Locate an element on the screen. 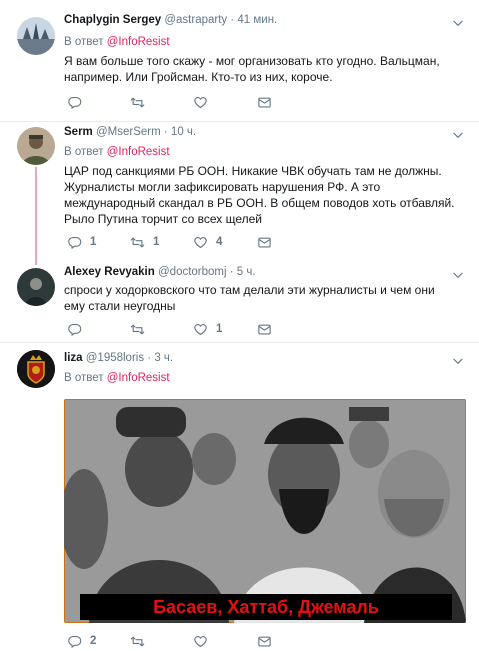  author-name: Chaplygin Sergey is located at coordinates (112, 20).